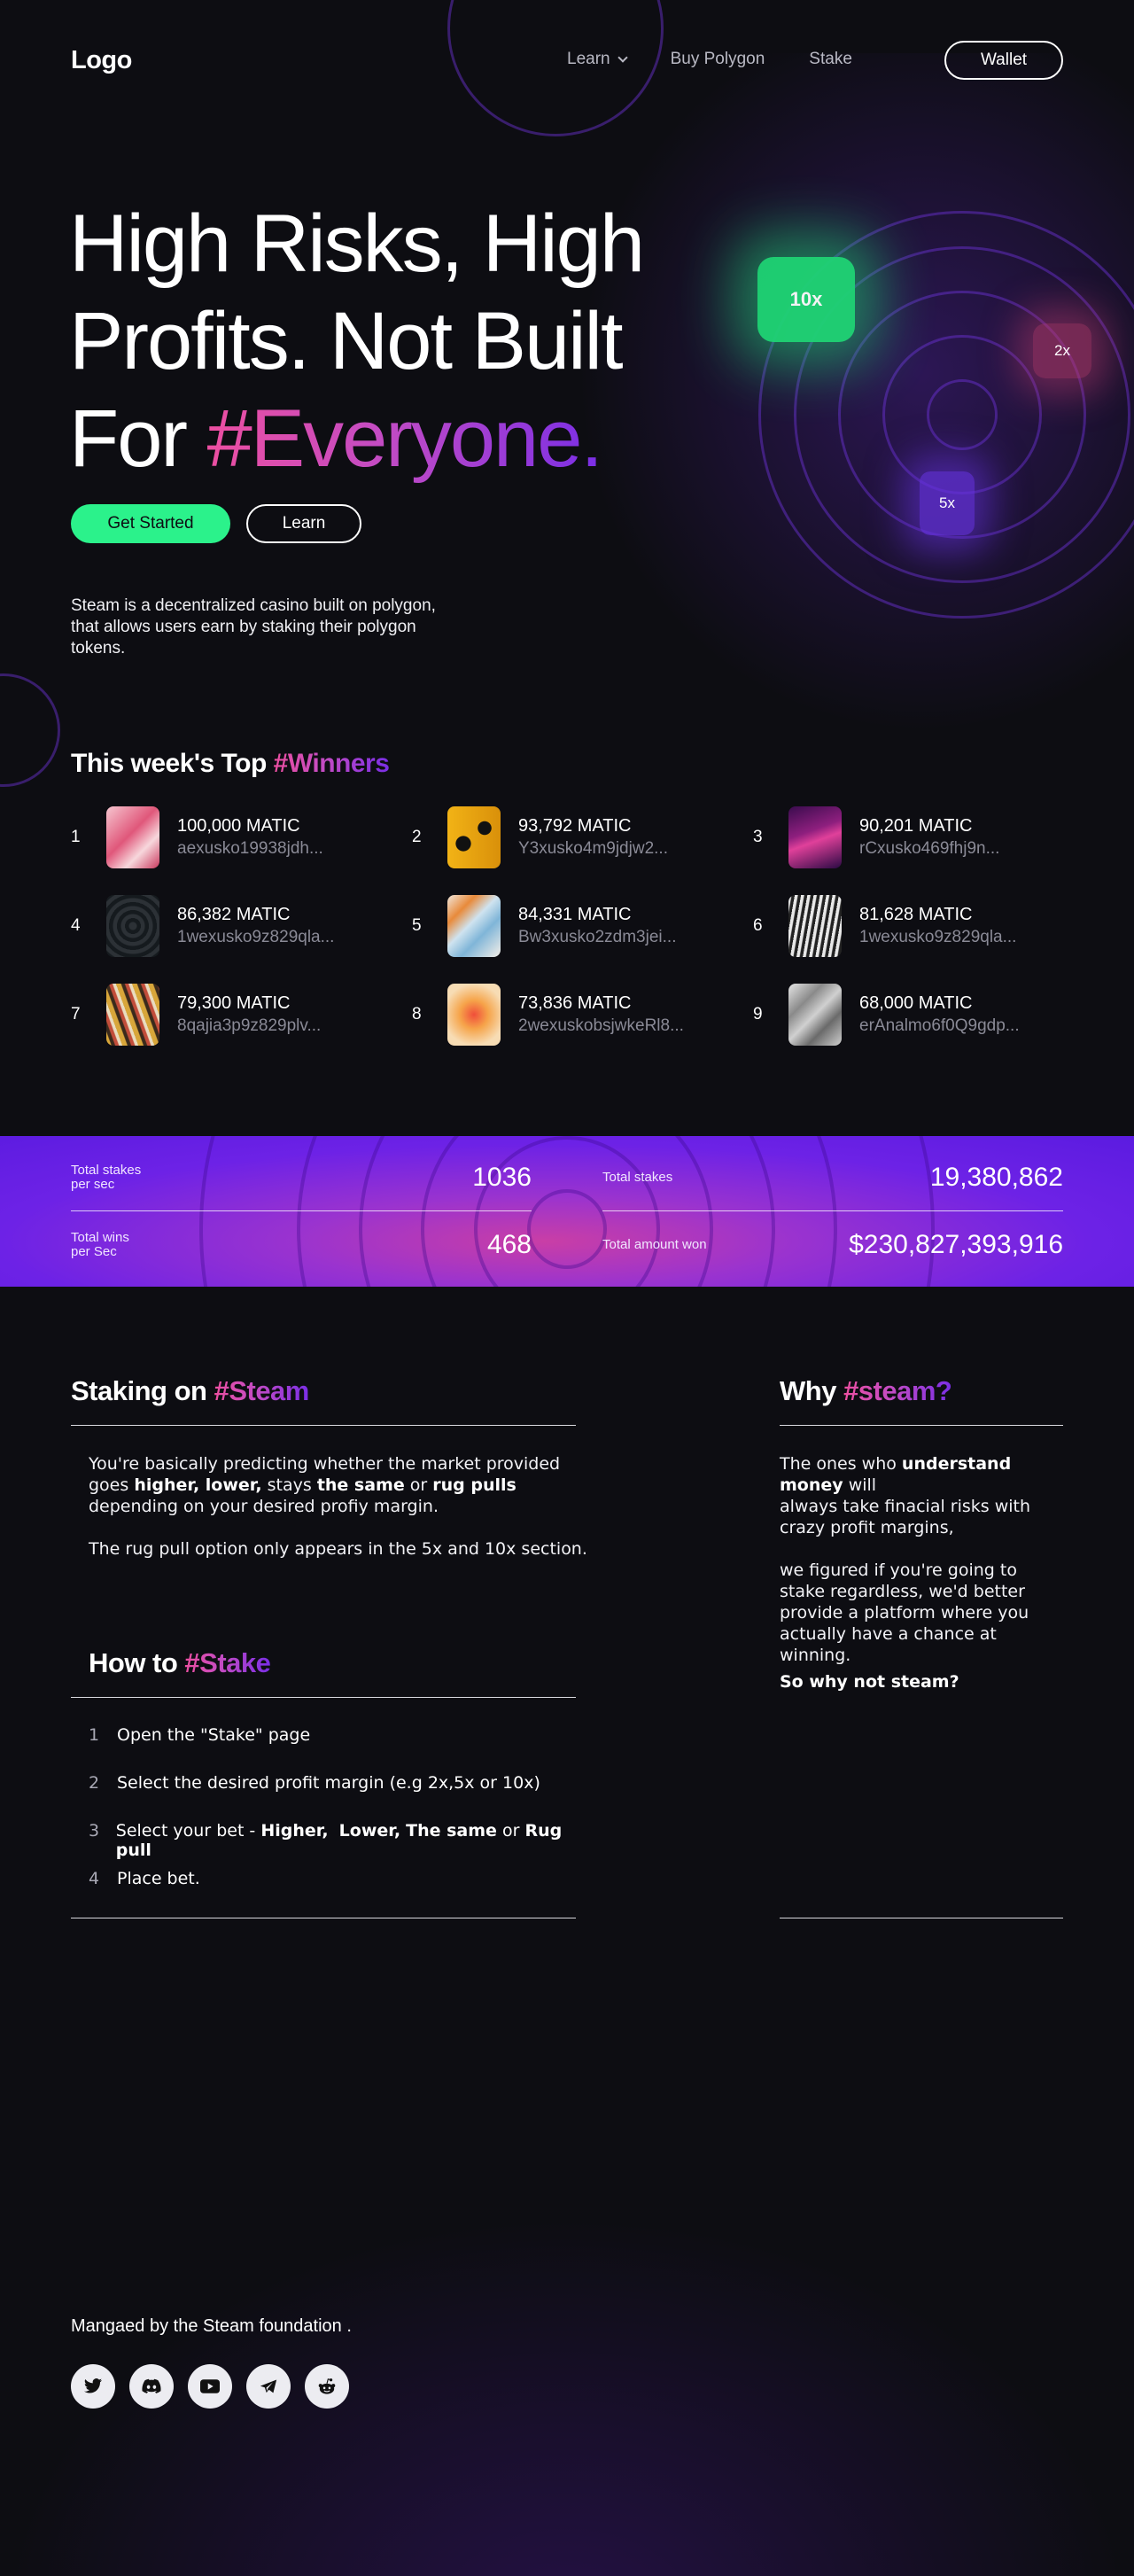 The height and width of the screenshot is (2576, 1134). What do you see at coordinates (812, 1391) in the screenshot?
I see `why-title-text: Why` at bounding box center [812, 1391].